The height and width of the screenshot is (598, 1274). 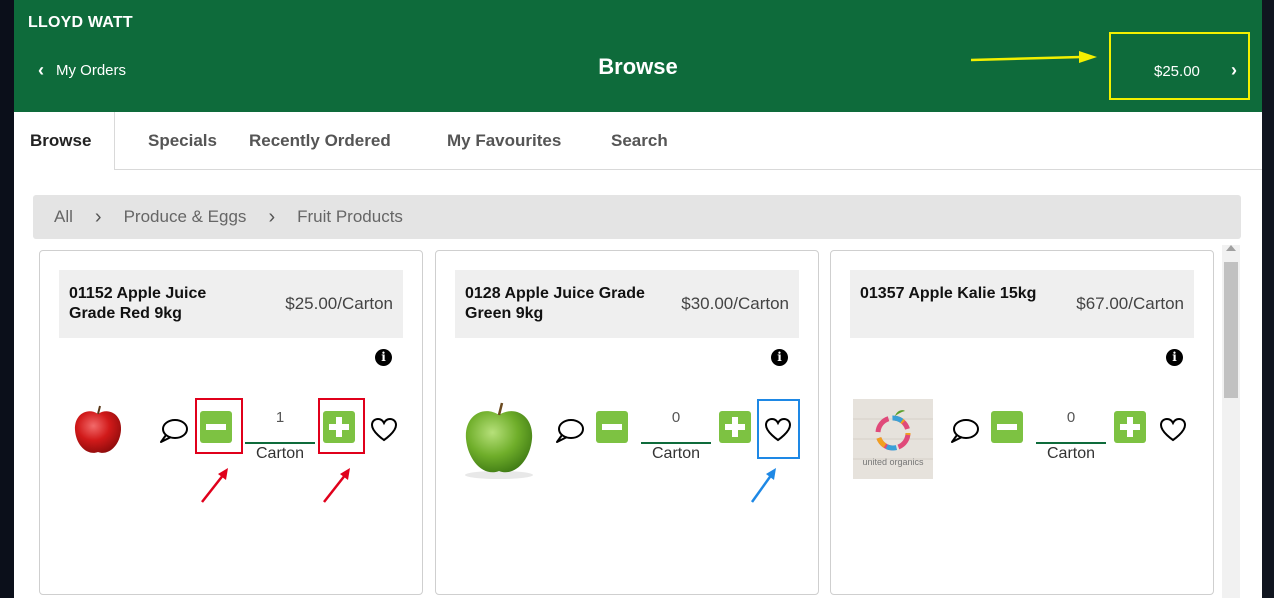 I want to click on cart-total: $25.00, so click(x=1177, y=71).